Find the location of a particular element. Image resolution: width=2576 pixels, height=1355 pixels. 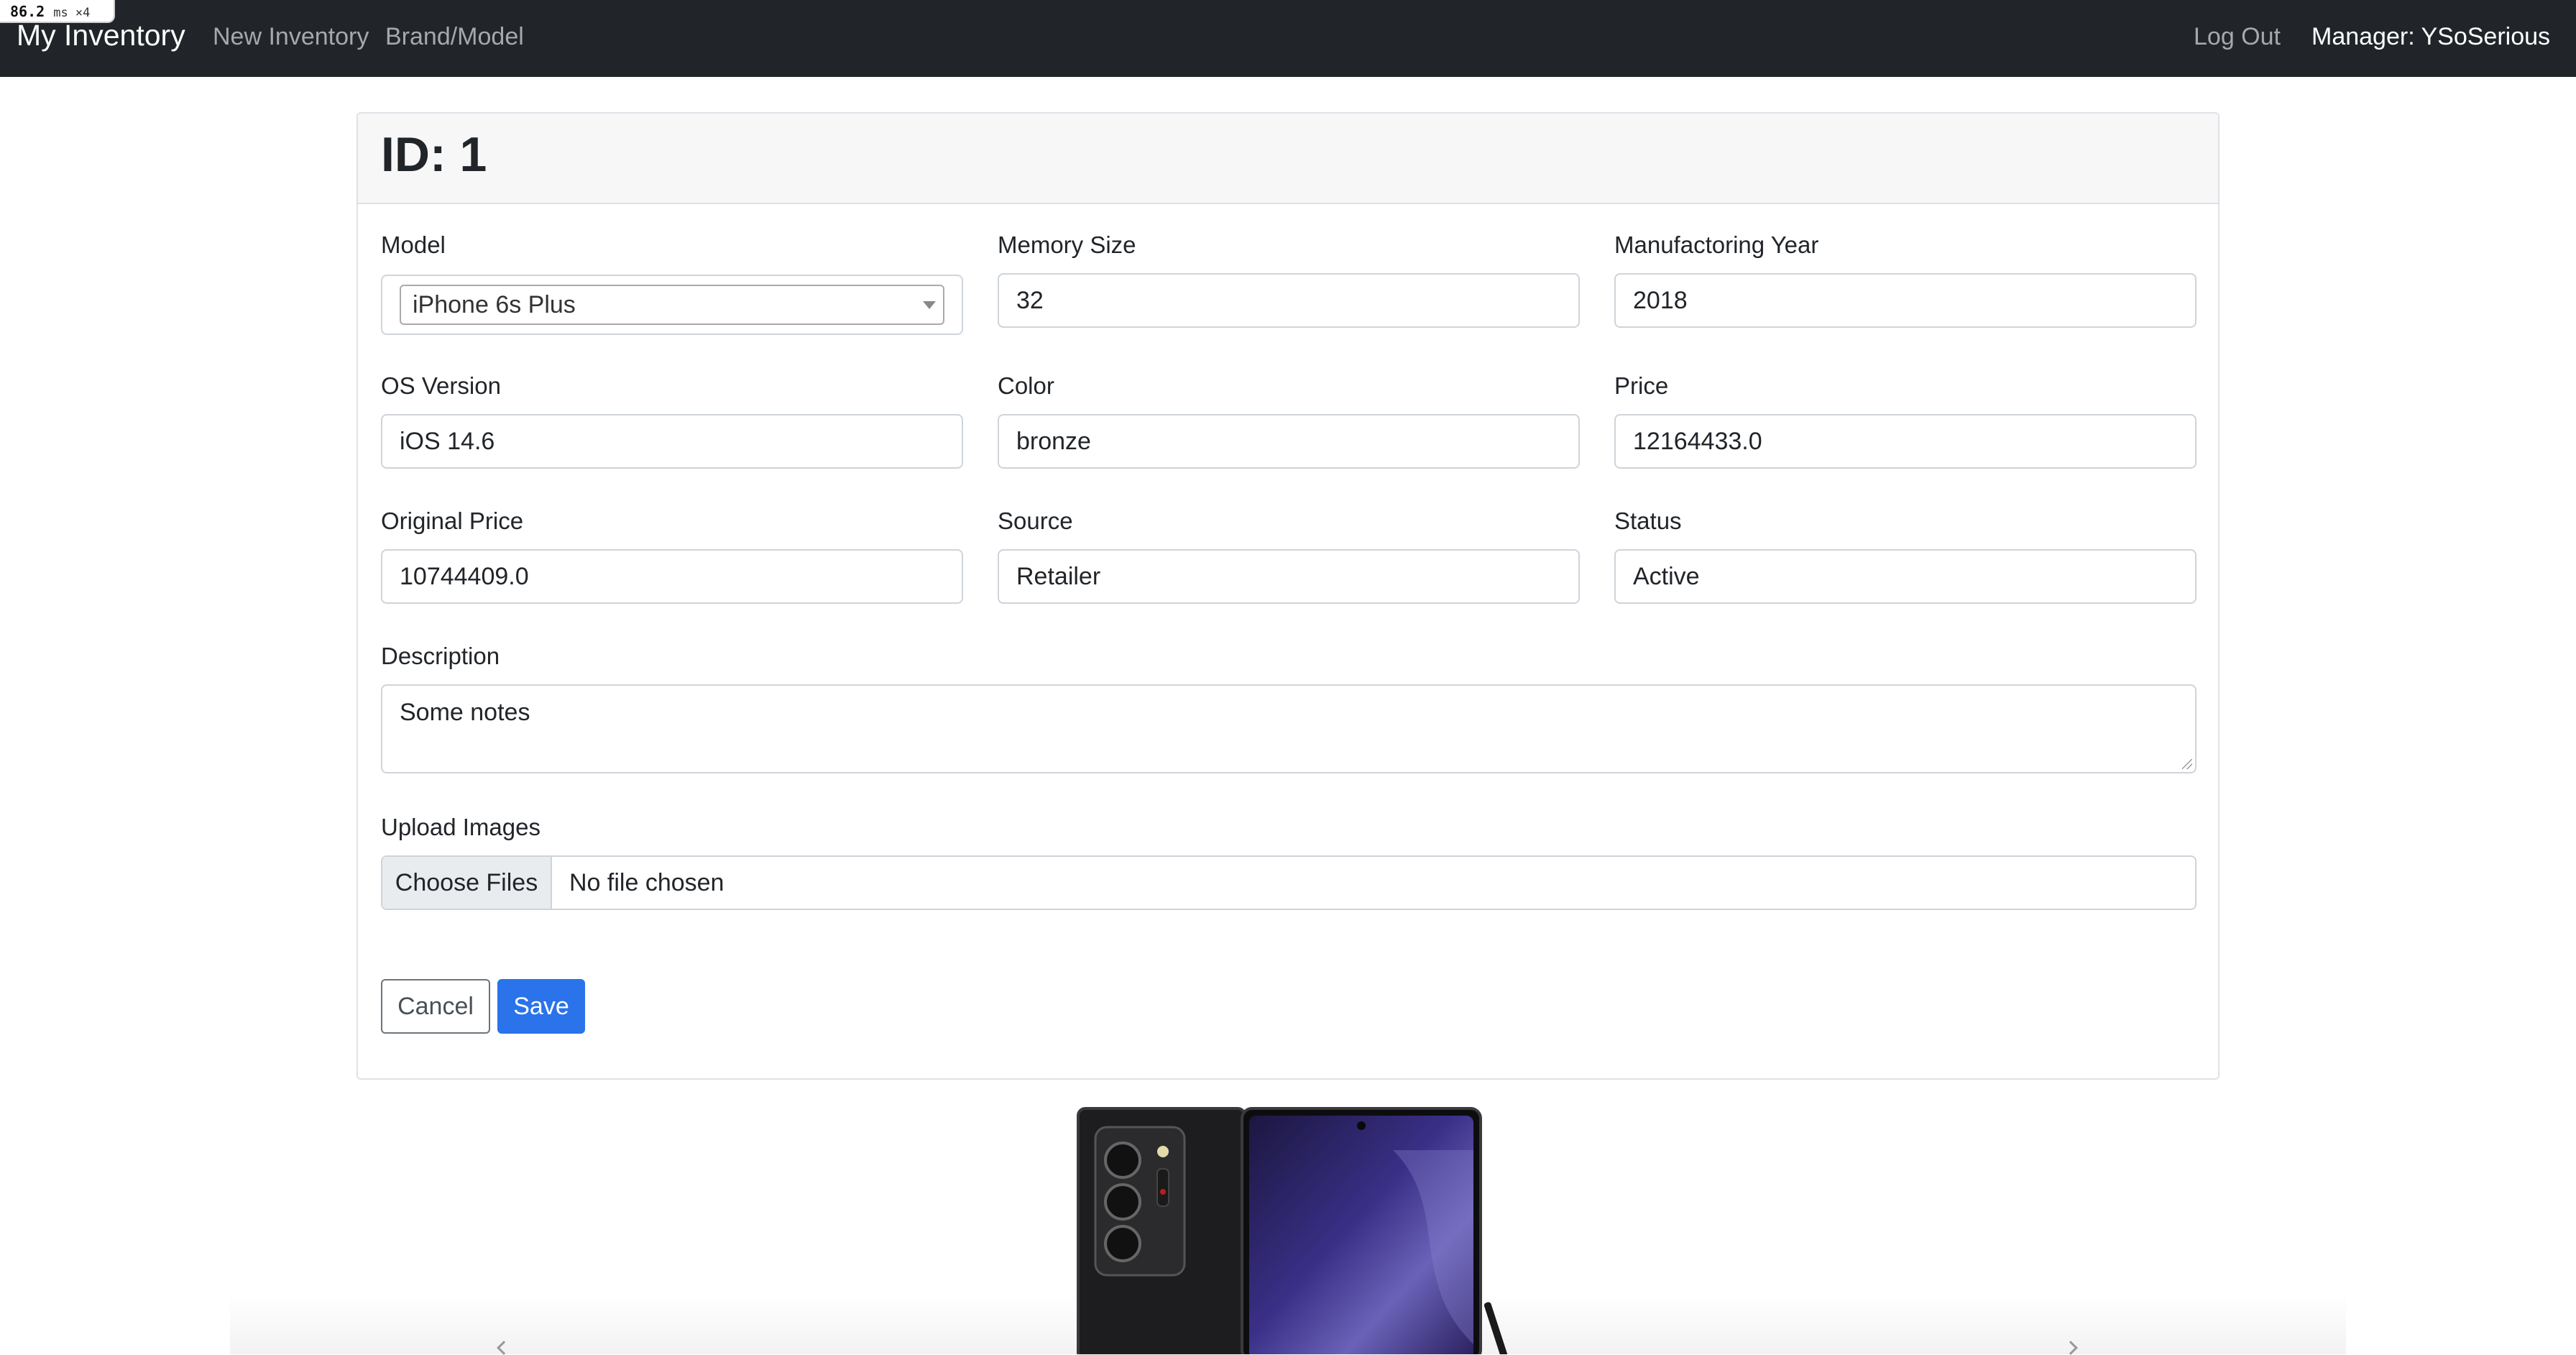

perf-unit: ms ×4 is located at coordinates (72, 13).